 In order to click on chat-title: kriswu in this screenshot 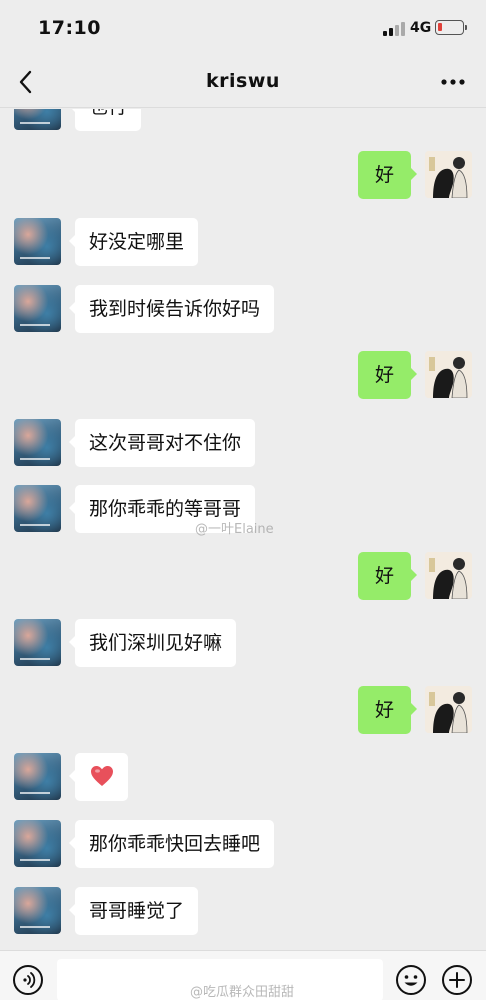, I will do `click(243, 81)`.